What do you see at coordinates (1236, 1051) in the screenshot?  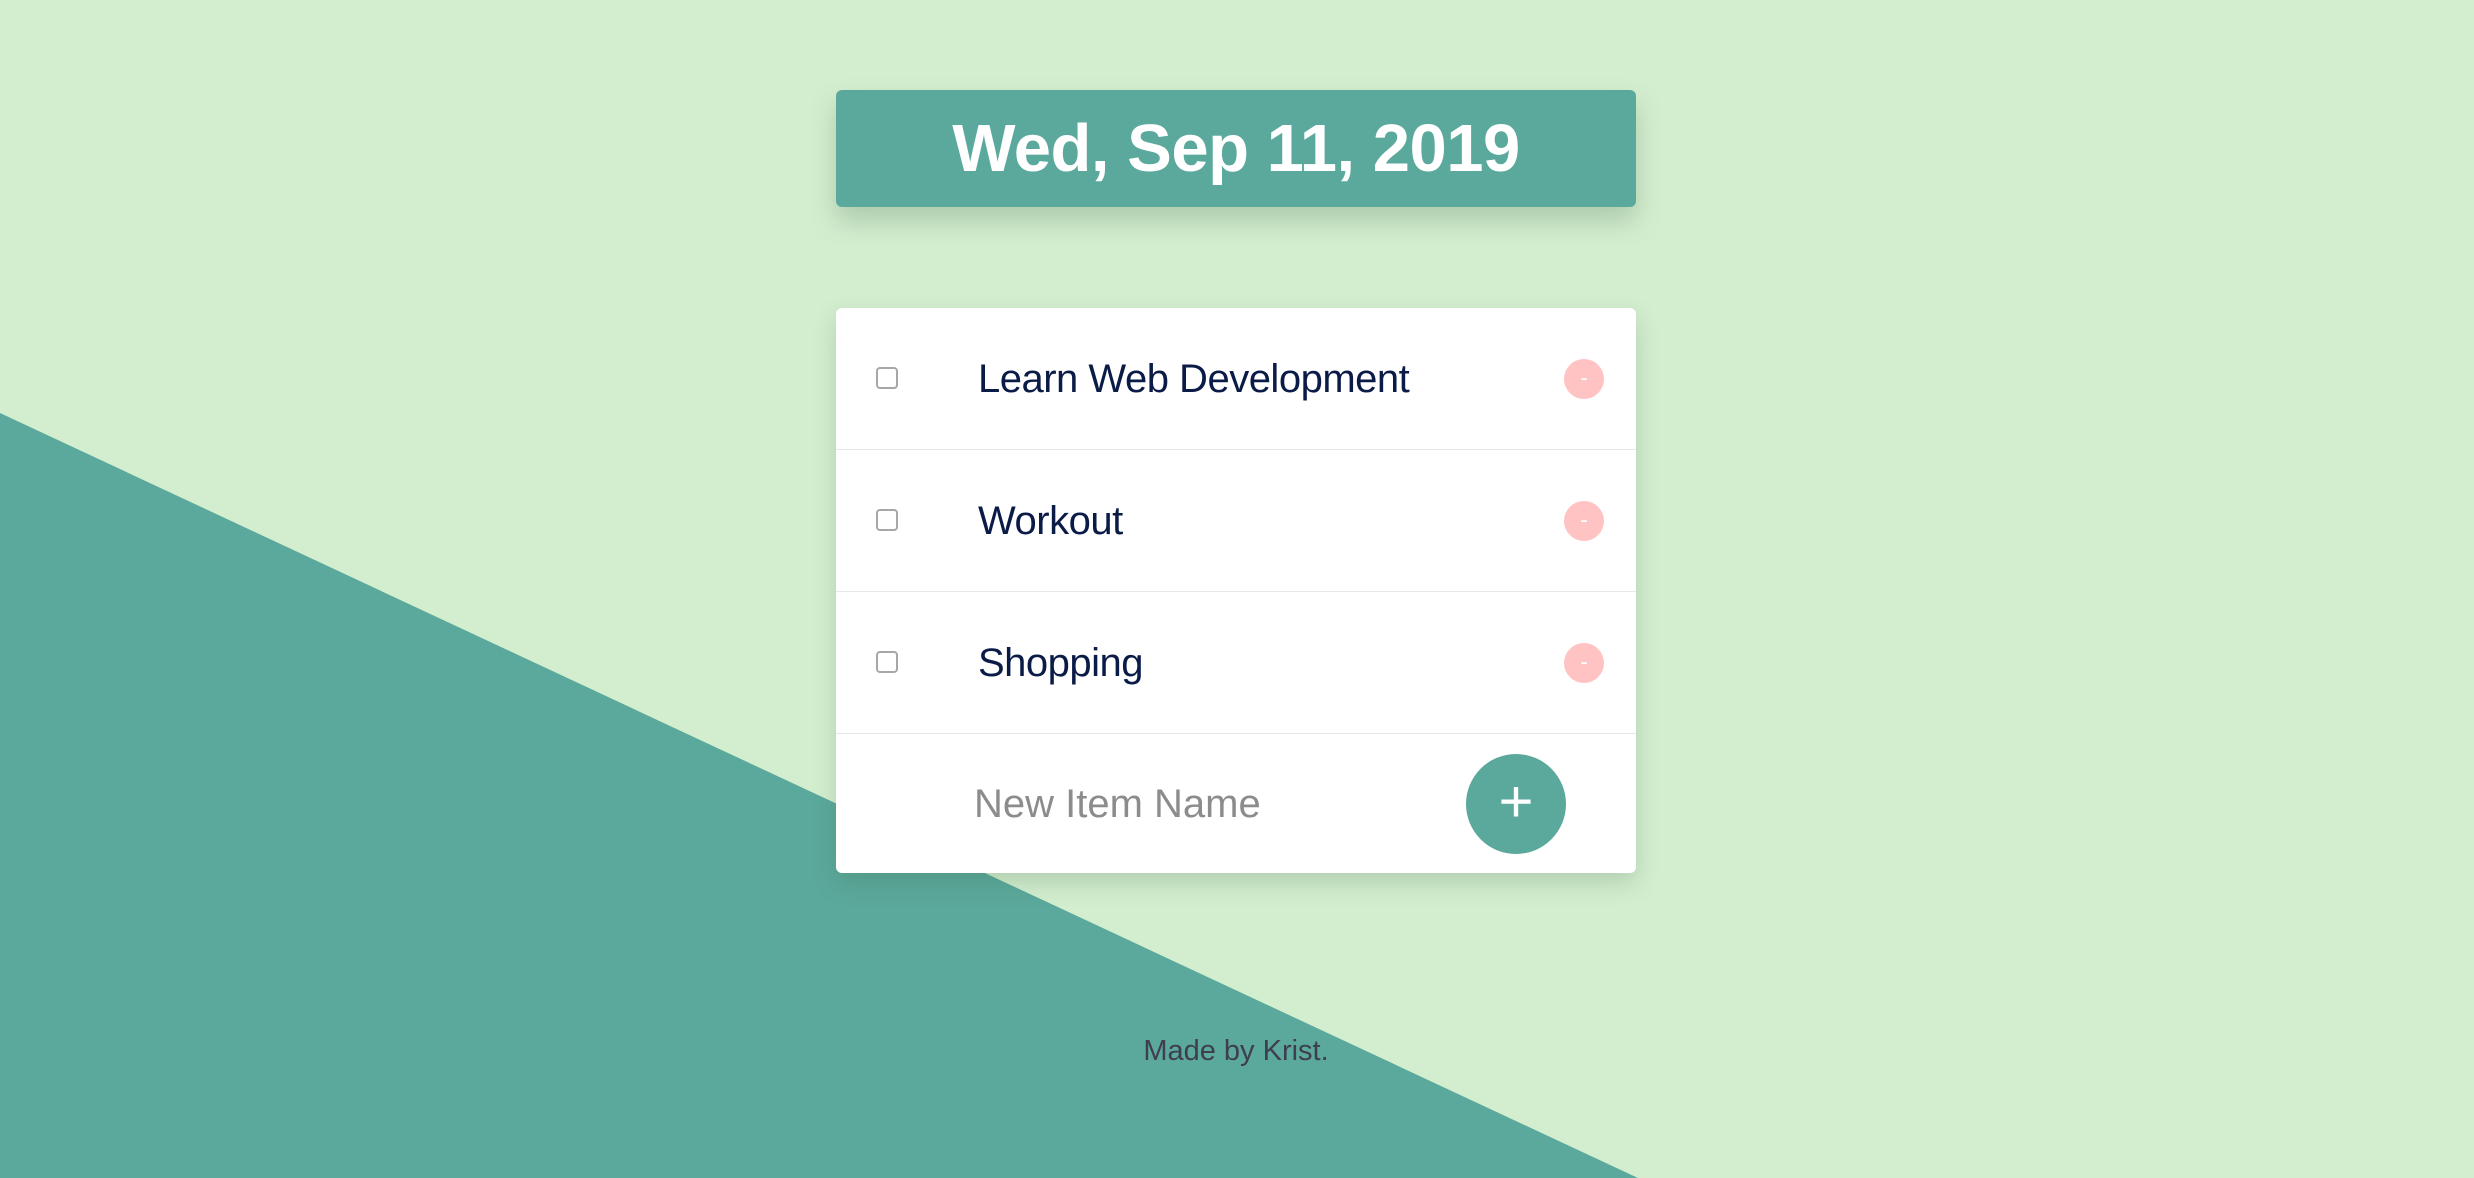 I see `footer-credit: Made by Krist.` at bounding box center [1236, 1051].